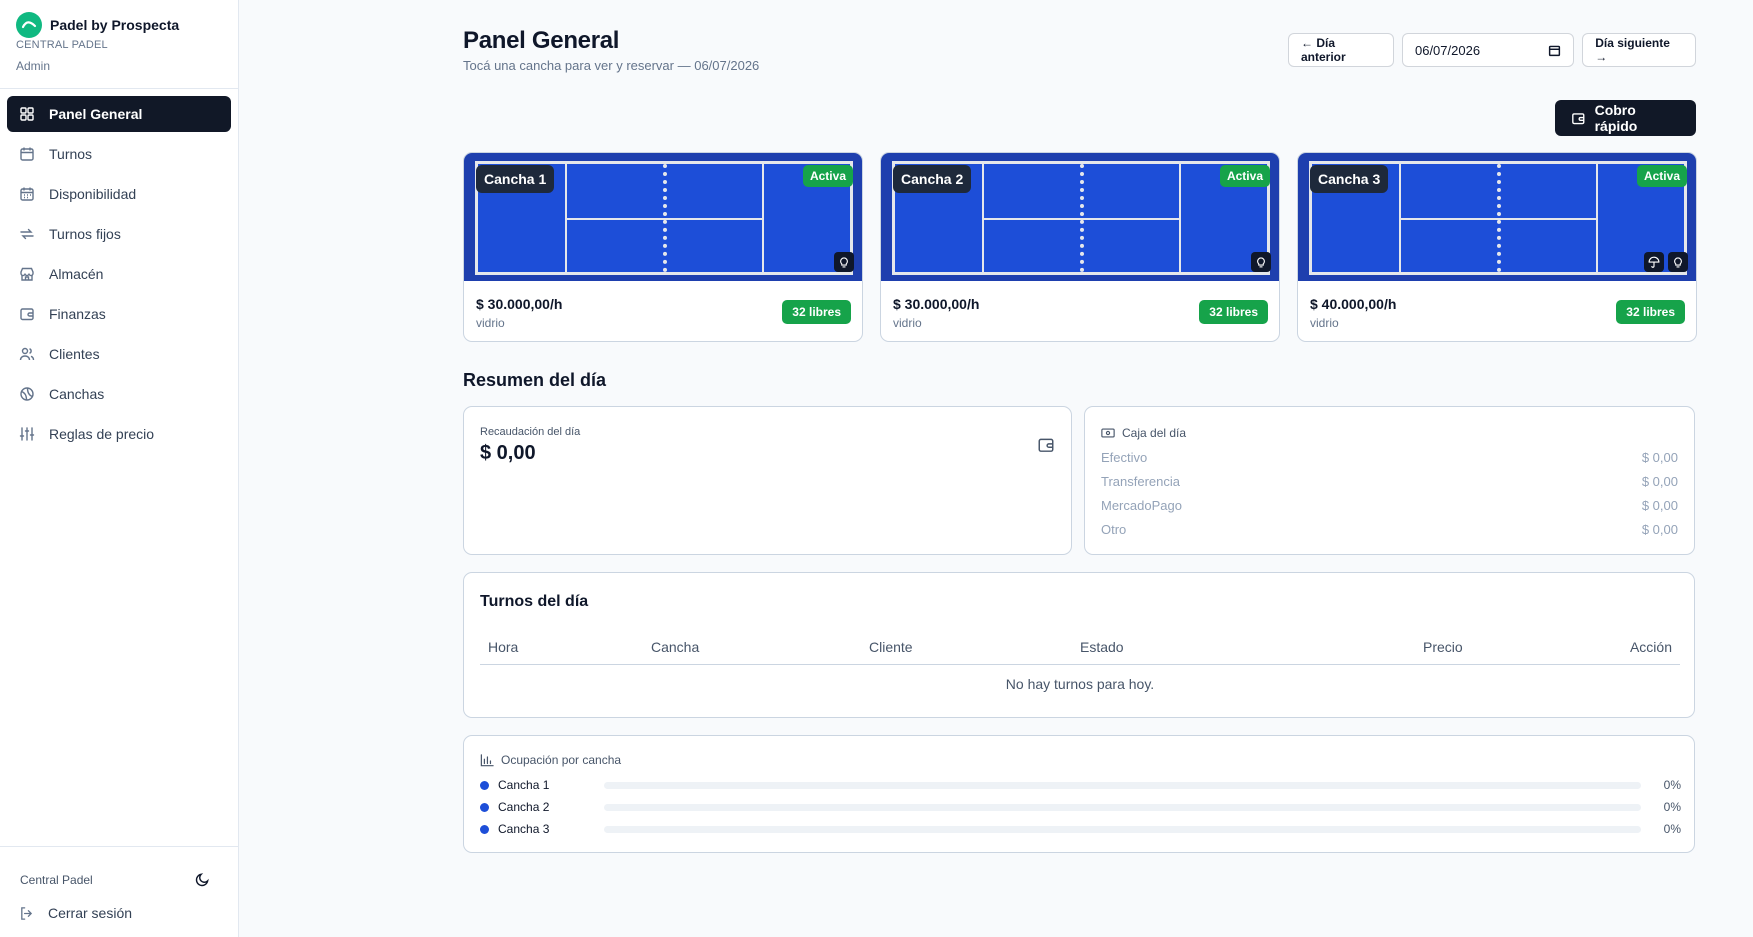 This screenshot has height=937, width=1753. I want to click on sidebar-item-label: Finanzas, so click(77, 314).